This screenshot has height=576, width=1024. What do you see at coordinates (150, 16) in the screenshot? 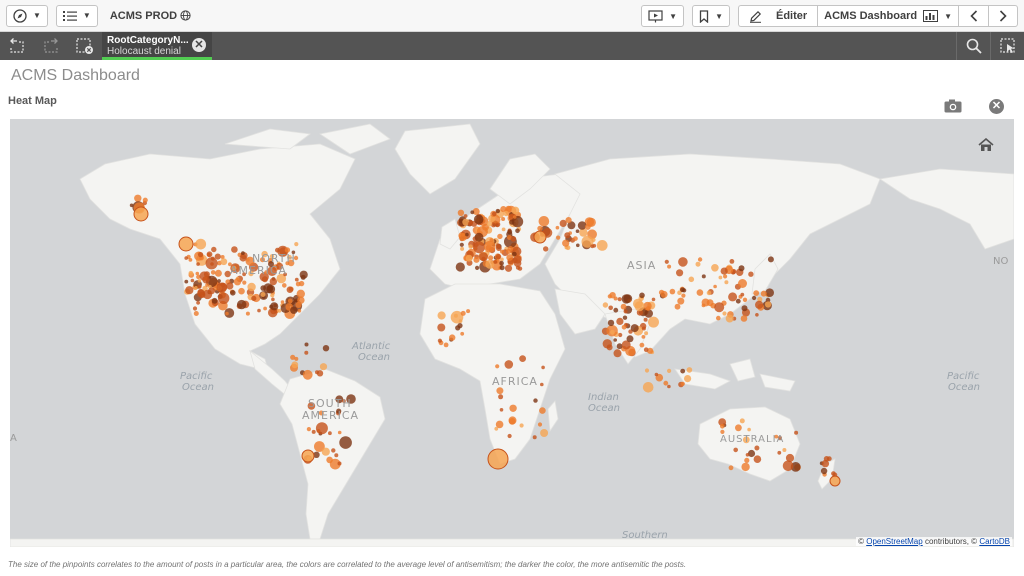
I see `app-title: ACMS PROD` at bounding box center [150, 16].